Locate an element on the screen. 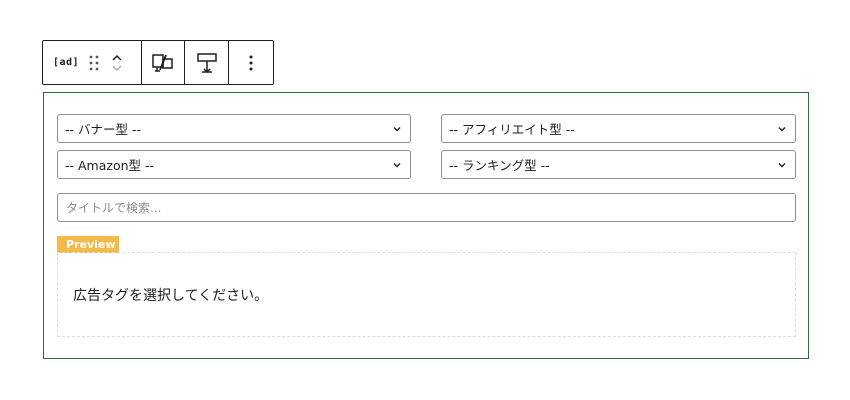 This screenshot has width=850, height=400. device-toggle-icon is located at coordinates (163, 63).